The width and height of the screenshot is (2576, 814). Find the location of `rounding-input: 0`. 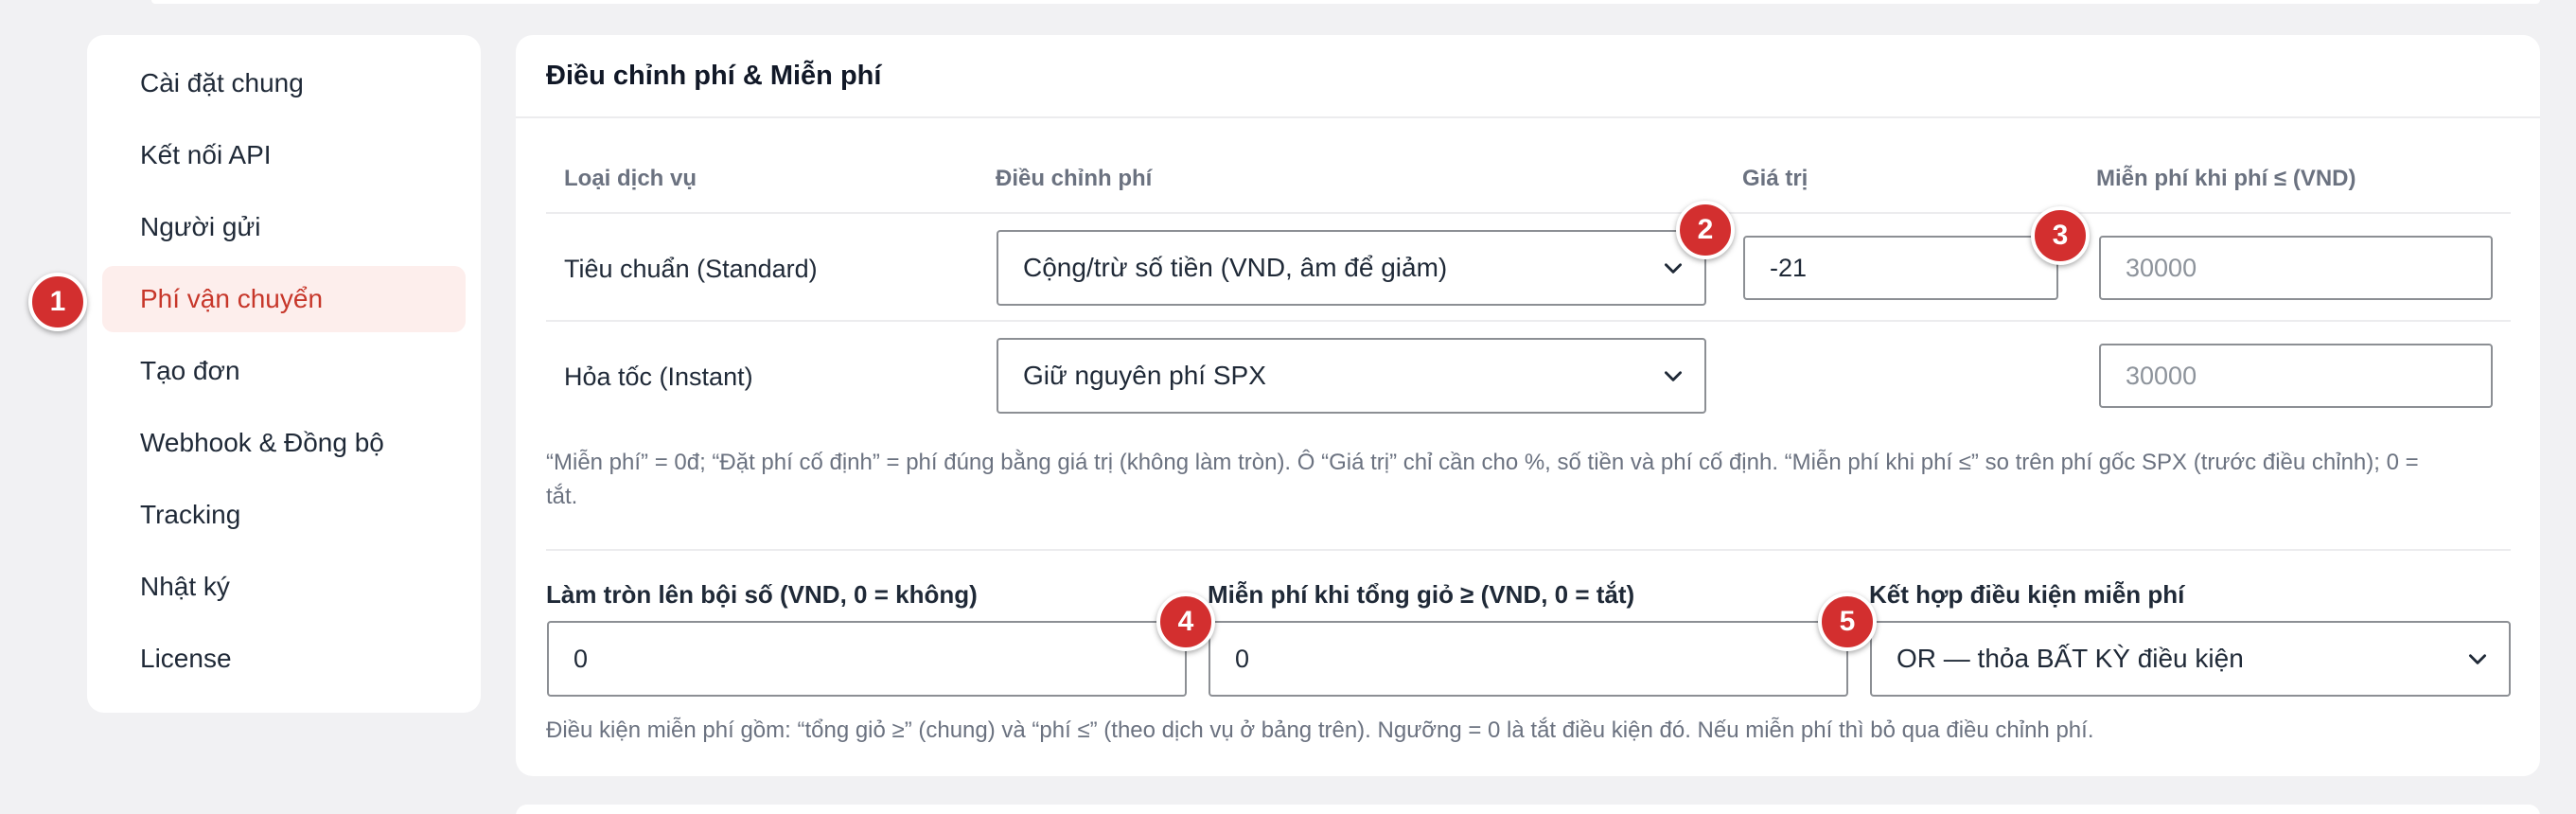

rounding-input: 0 is located at coordinates (867, 659).